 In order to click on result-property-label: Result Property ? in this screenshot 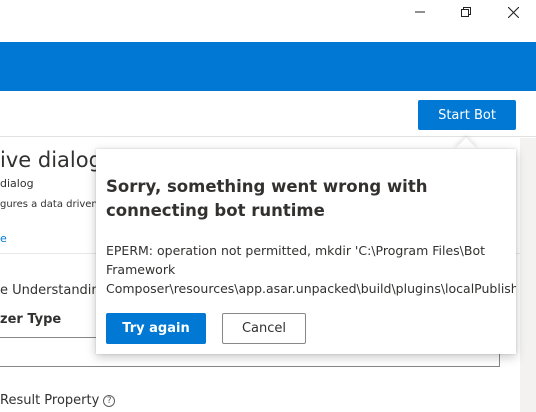, I will do `click(58, 400)`.